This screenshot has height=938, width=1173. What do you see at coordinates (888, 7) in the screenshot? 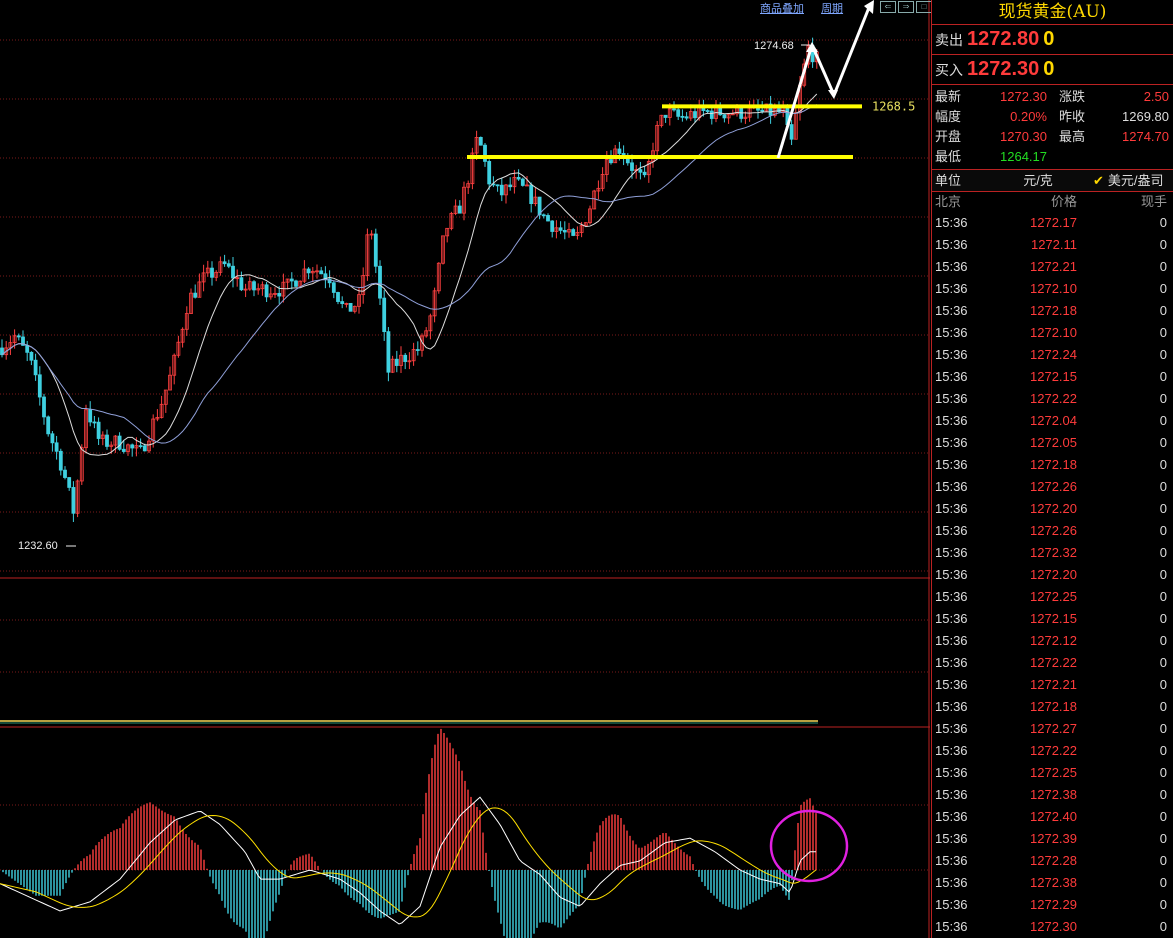
I see `nav-left-icon: ⇐` at bounding box center [888, 7].